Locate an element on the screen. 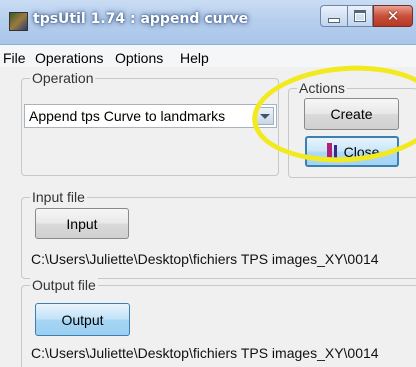 This screenshot has height=367, width=416. close-icon: ✕ is located at coordinates (393, 15).